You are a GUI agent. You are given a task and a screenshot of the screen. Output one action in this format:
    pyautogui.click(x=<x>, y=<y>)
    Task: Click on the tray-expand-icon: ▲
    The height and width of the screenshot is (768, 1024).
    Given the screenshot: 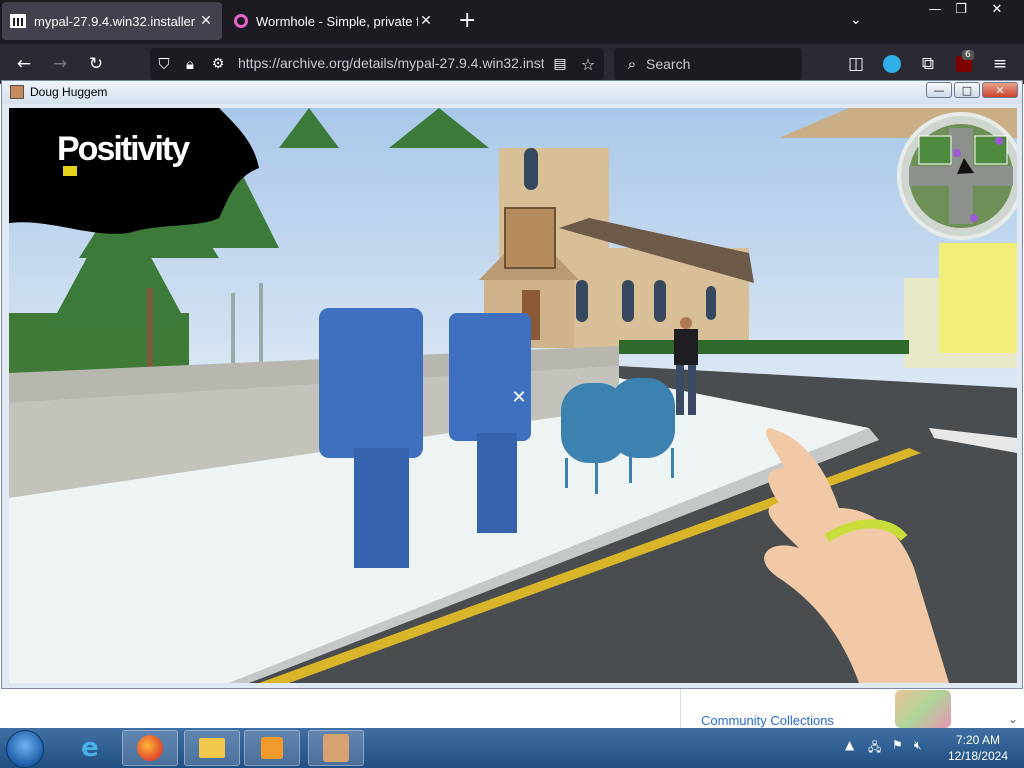 What is the action you would take?
    pyautogui.click(x=849, y=745)
    